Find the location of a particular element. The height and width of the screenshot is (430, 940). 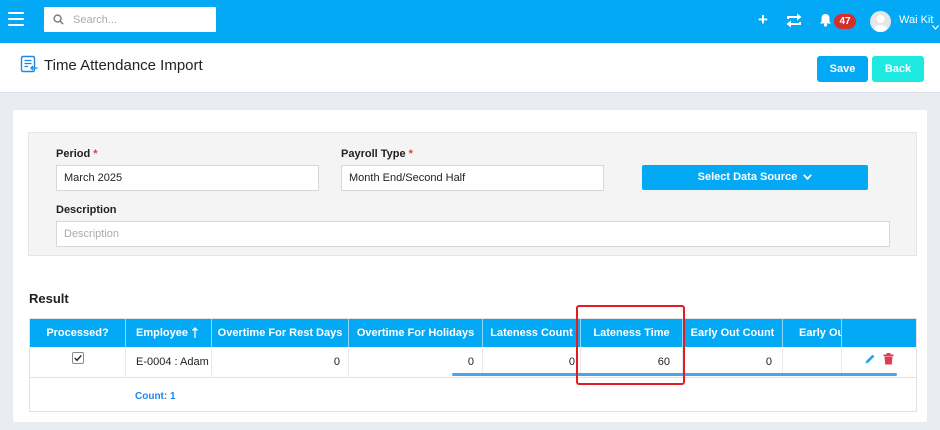

save-button: Save is located at coordinates (842, 69).